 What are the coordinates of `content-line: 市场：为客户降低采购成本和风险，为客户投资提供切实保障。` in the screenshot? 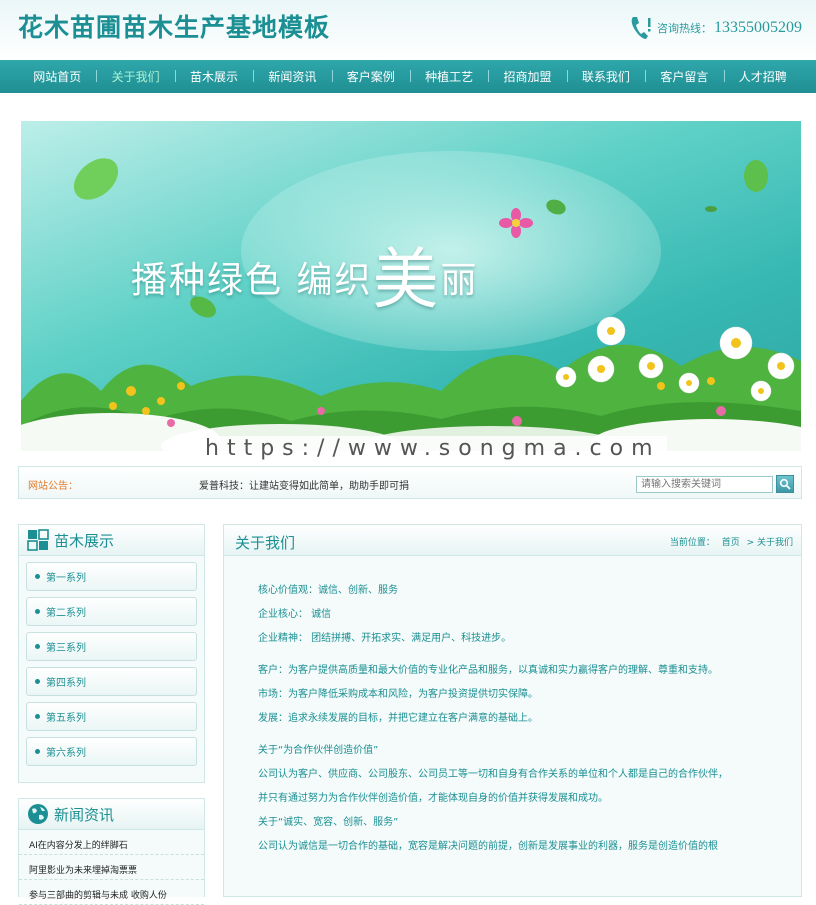 It's located at (398, 694).